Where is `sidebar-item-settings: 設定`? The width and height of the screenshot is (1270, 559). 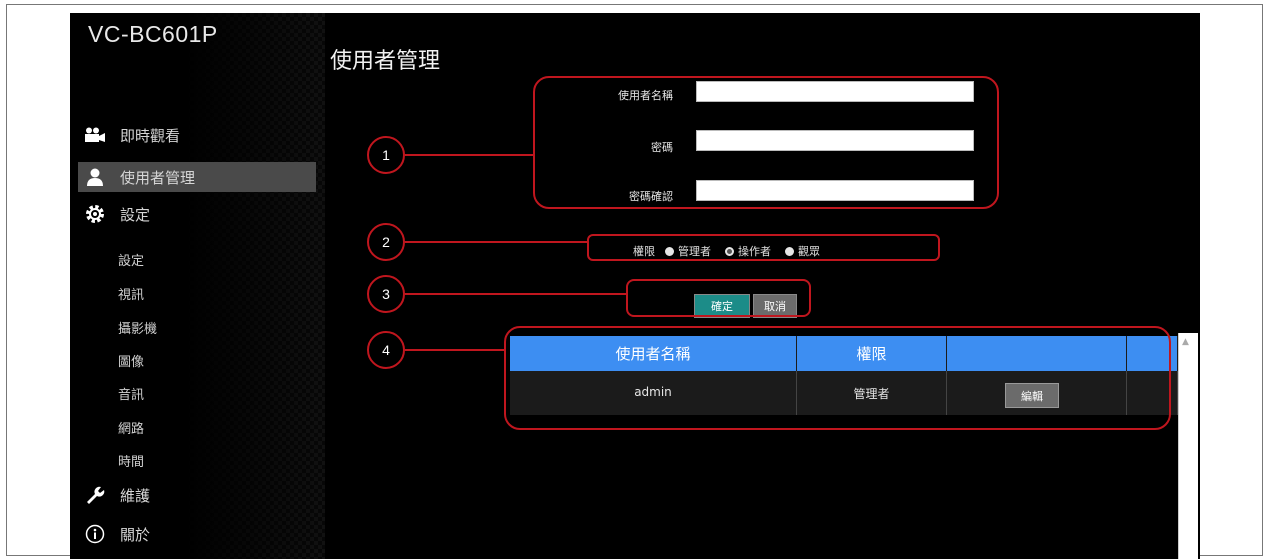
sidebar-item-settings: 設定 is located at coordinates (197, 214).